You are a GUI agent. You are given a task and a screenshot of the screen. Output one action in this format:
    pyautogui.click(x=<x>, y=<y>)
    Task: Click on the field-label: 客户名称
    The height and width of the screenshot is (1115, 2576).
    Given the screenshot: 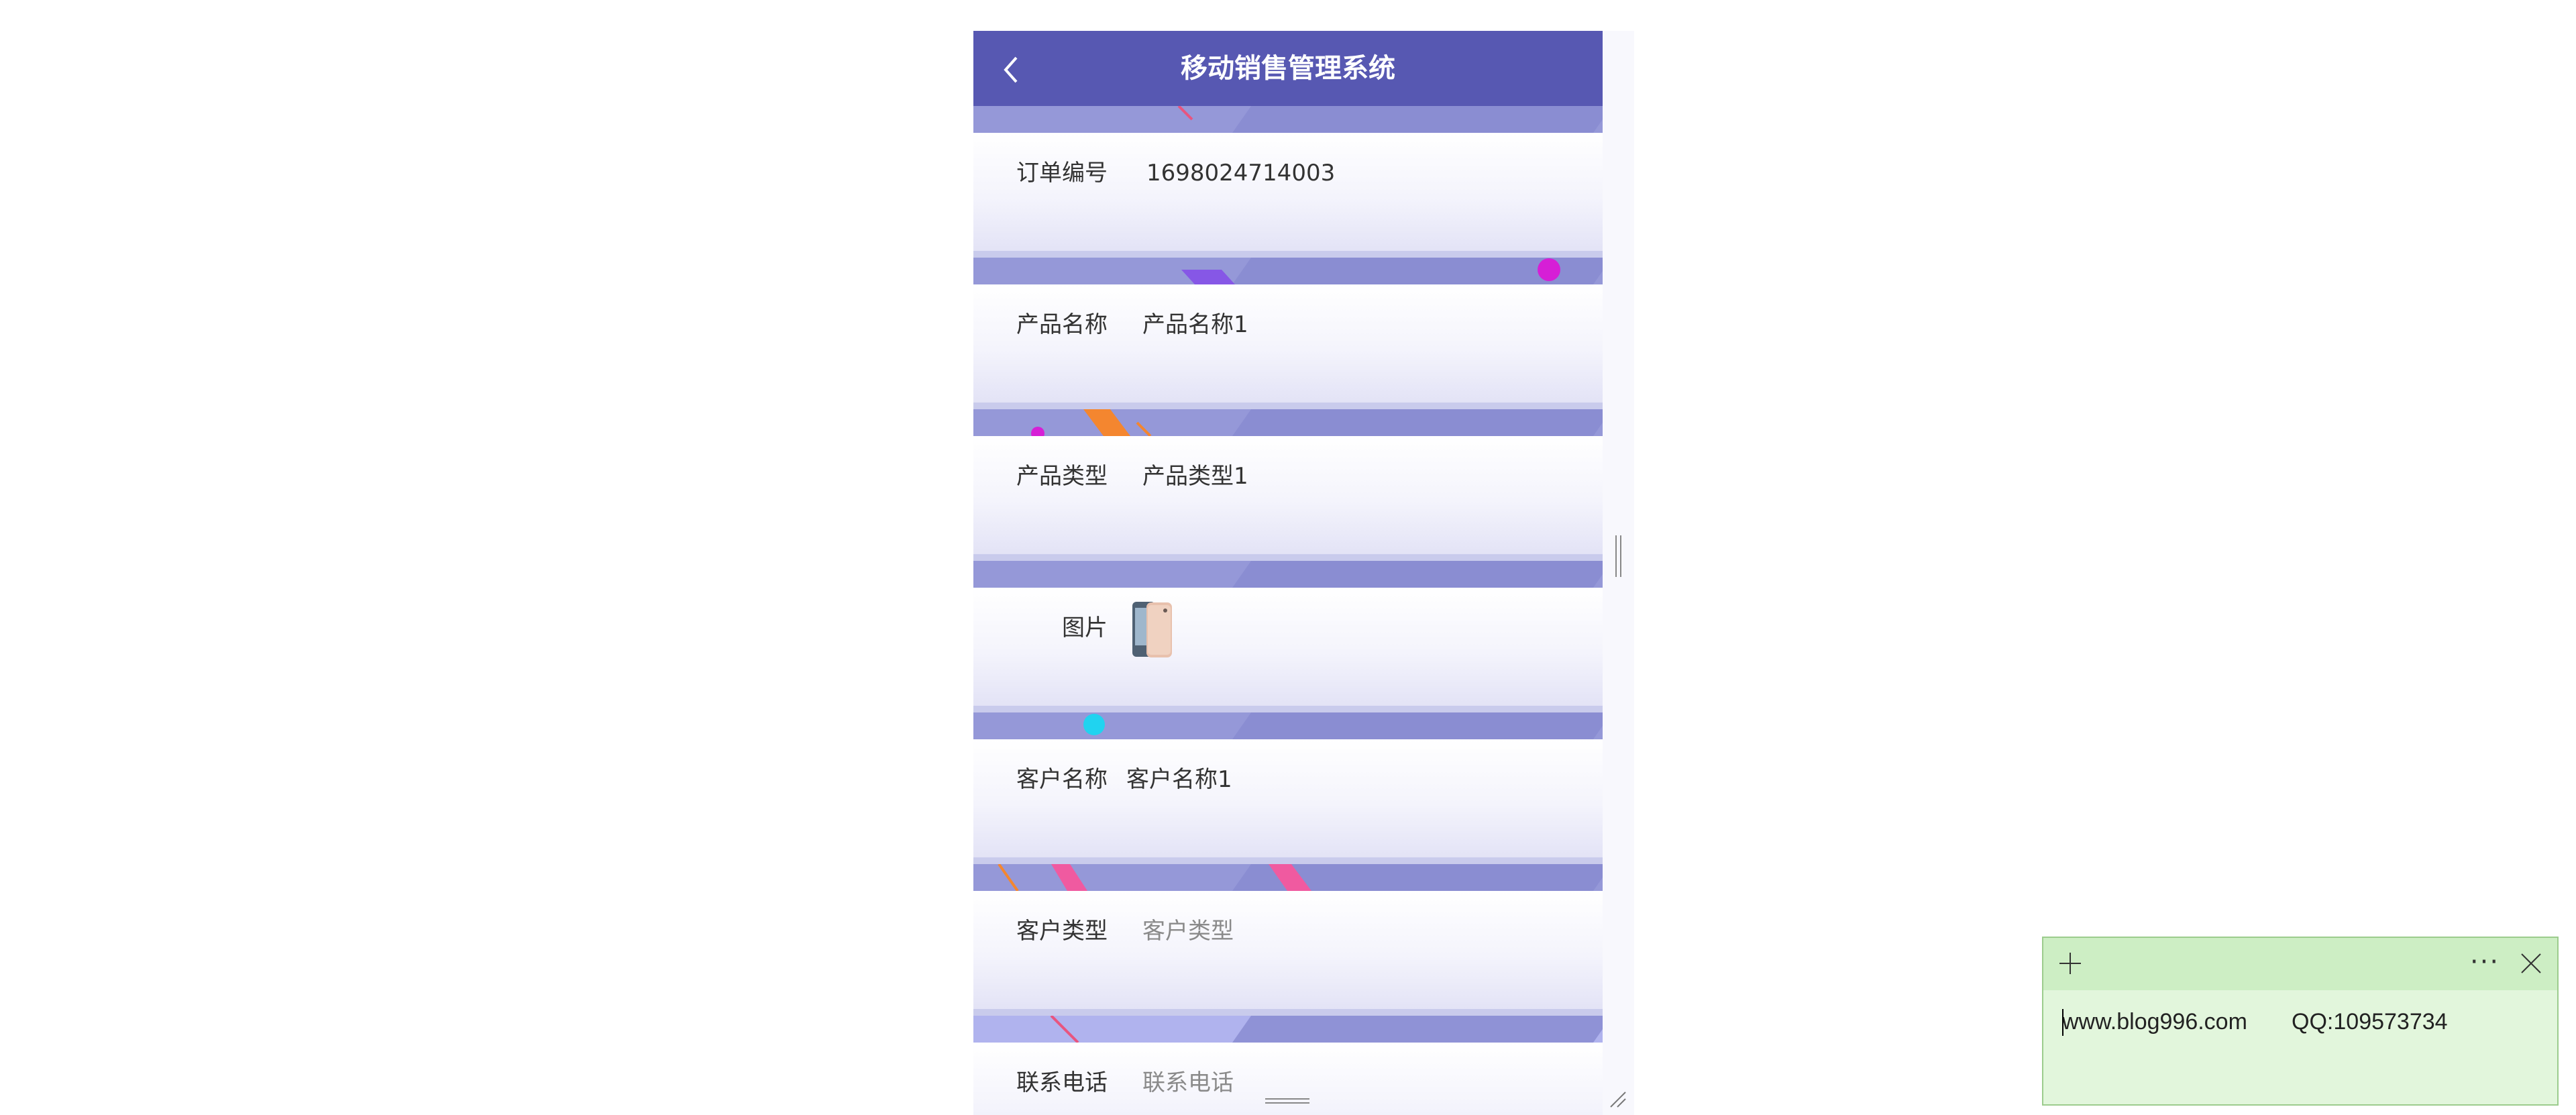 What is the action you would take?
    pyautogui.click(x=1062, y=779)
    